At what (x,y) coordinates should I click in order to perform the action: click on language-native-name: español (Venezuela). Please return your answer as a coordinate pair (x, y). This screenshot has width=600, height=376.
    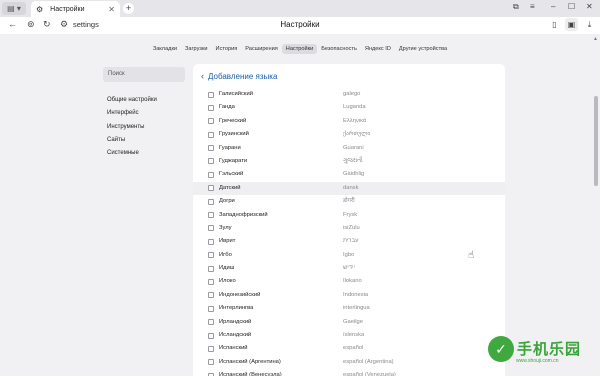
    Looking at the image, I should click on (369, 374).